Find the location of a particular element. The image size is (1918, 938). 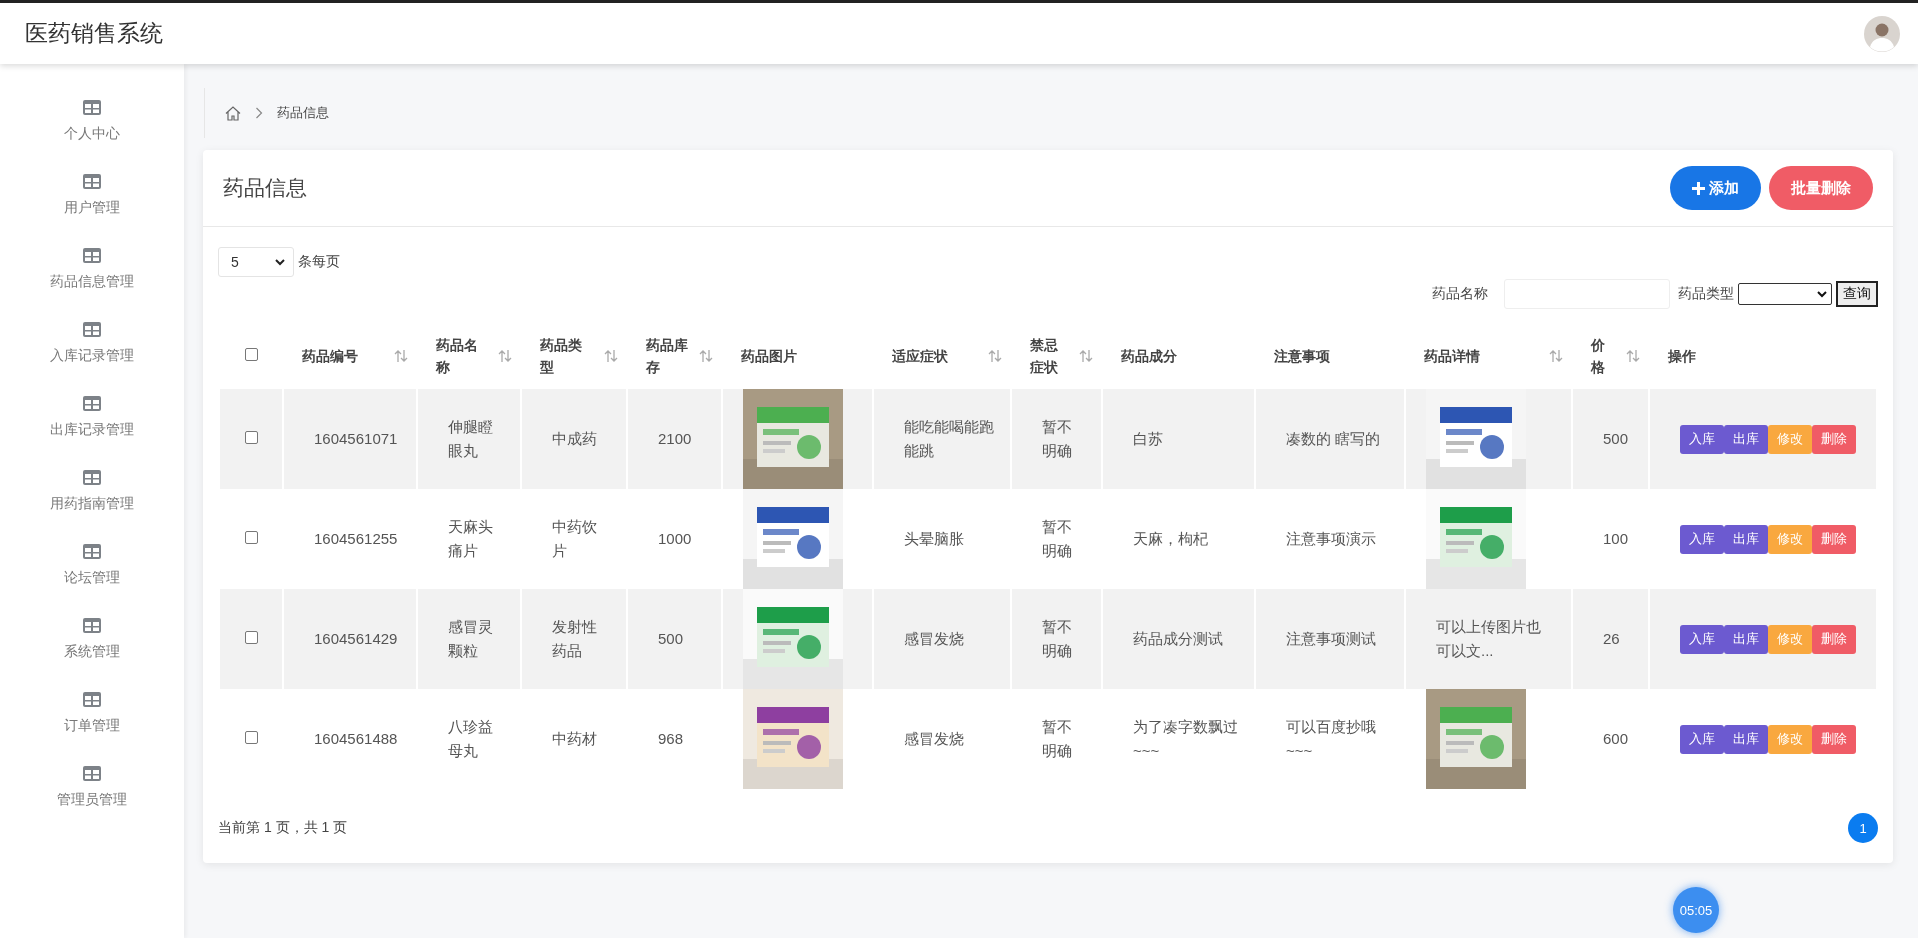

column-header: 药品编号 is located at coordinates (330, 356).